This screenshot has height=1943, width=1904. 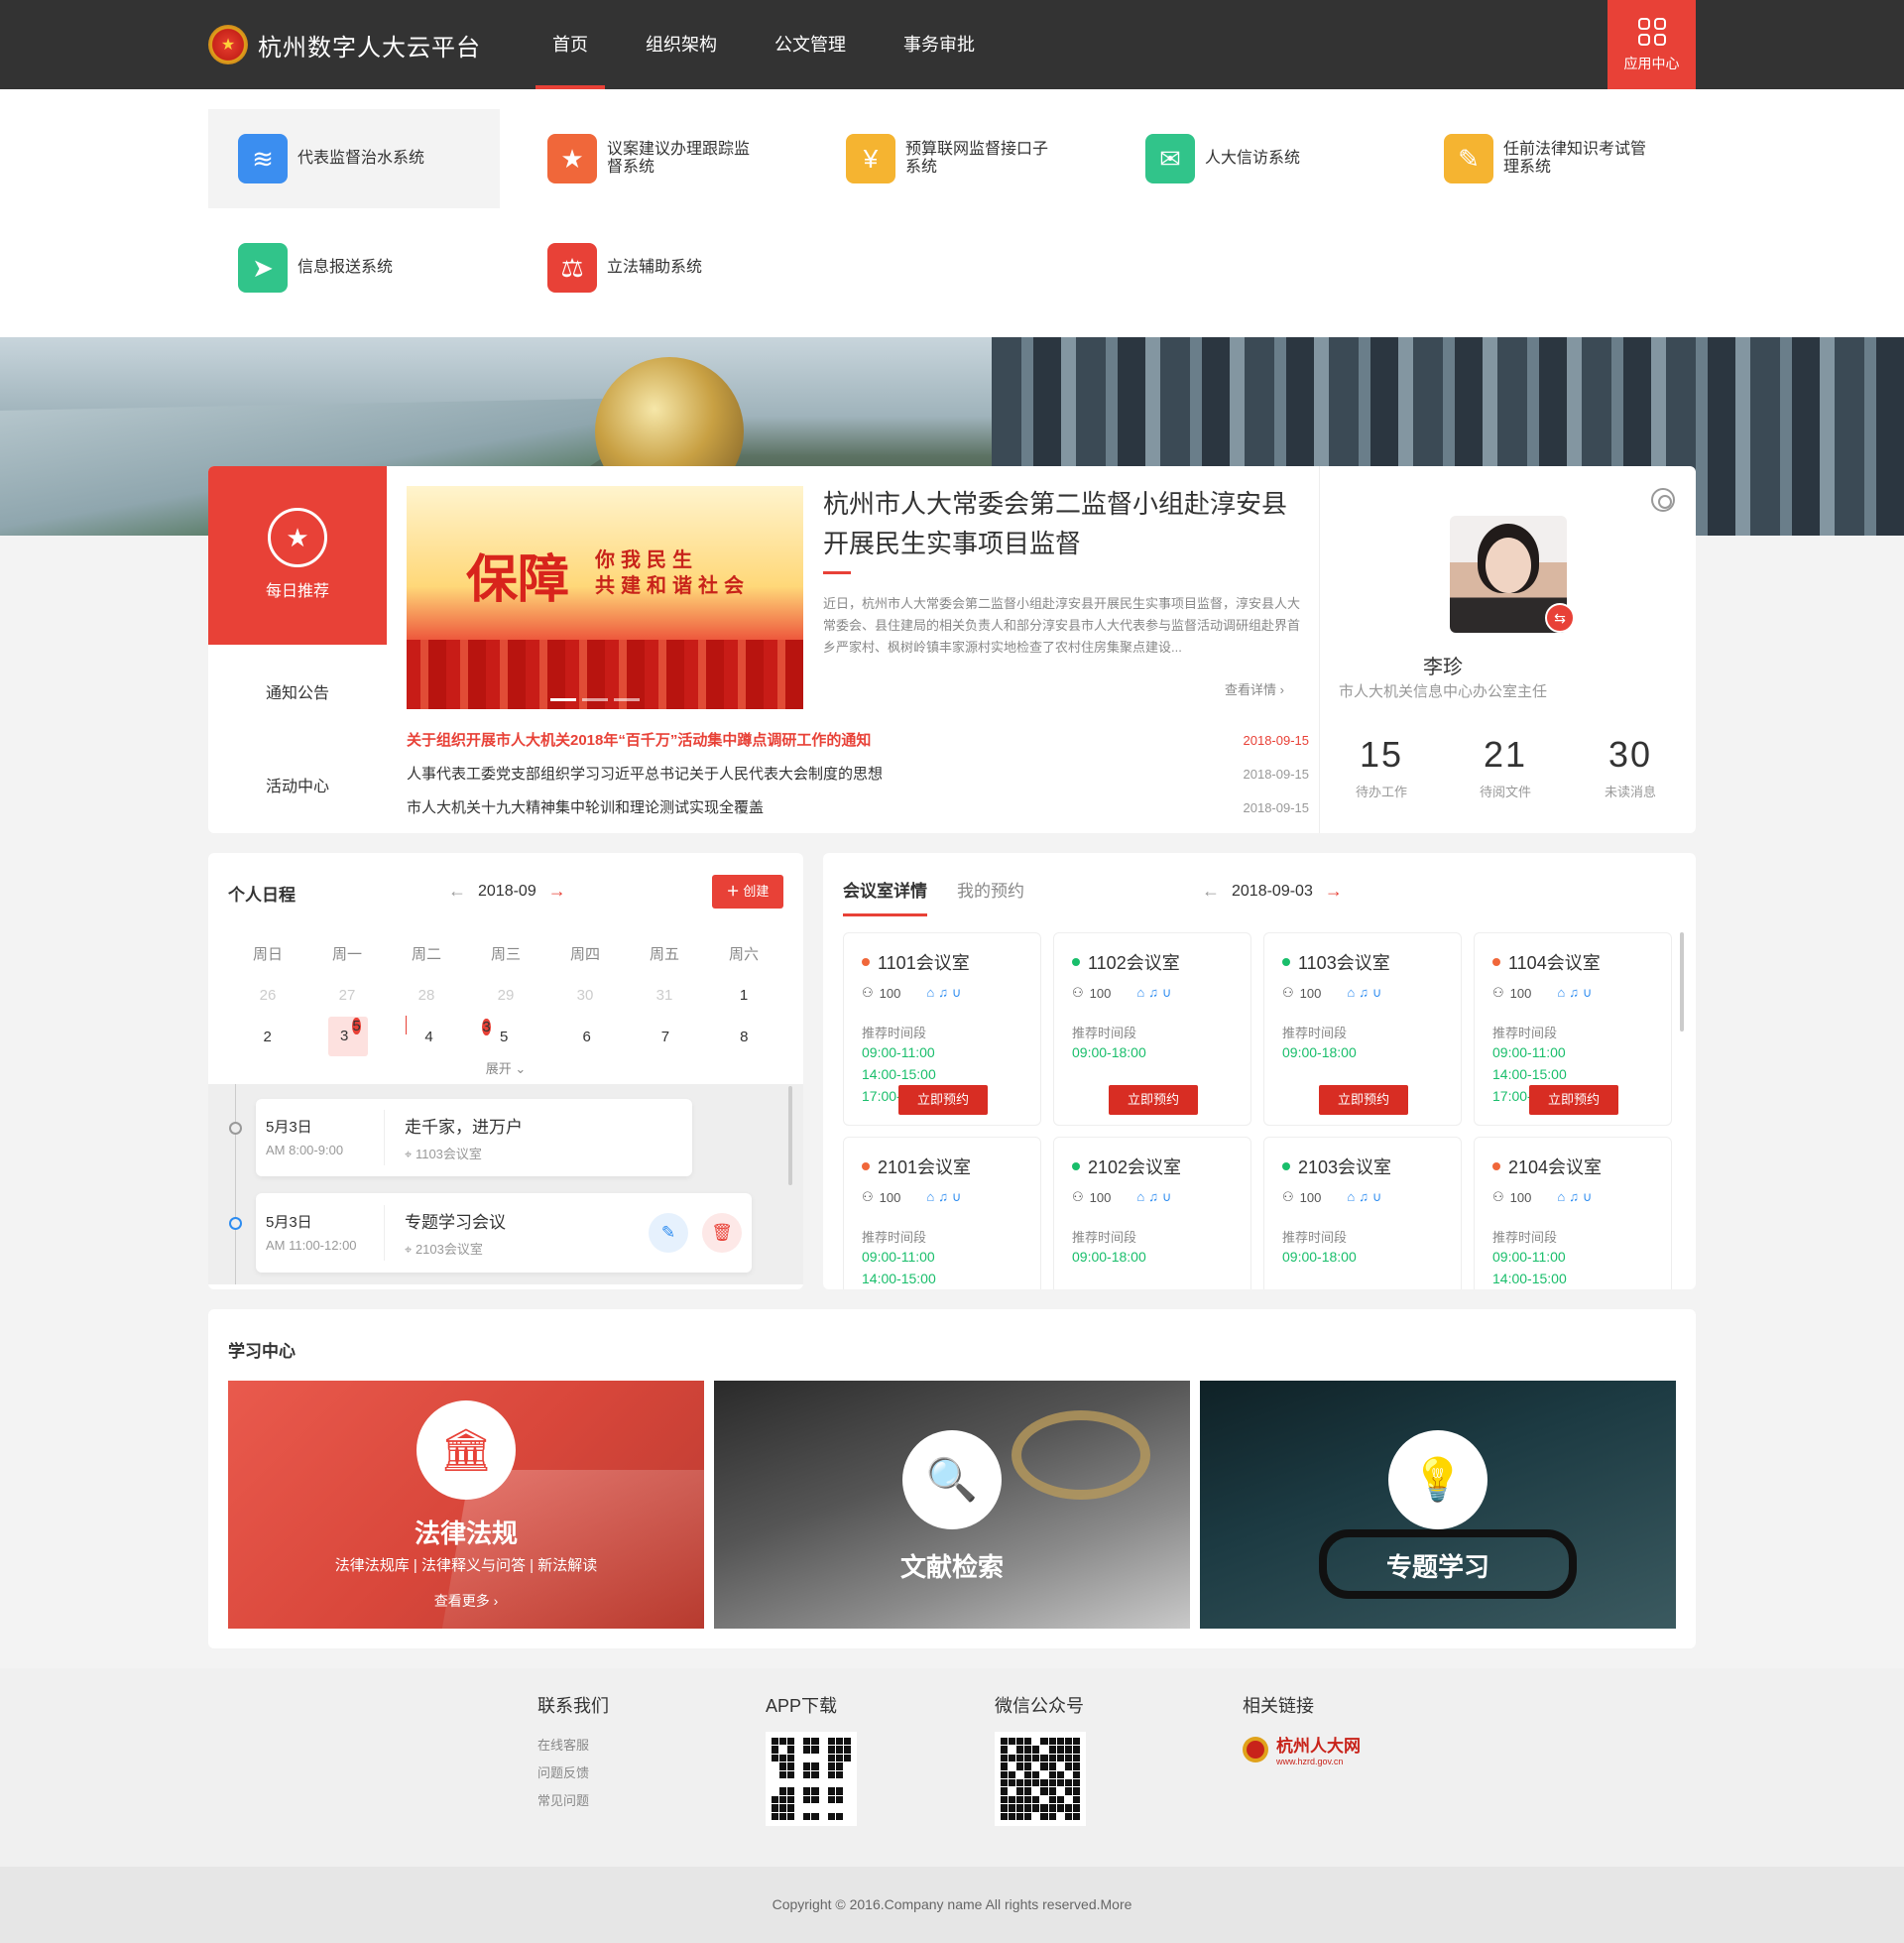 I want to click on event-card: 5月3日 AM 11:00-12:00 专题学习会议 ⌖ 2103会议室 ✎ 🗑, so click(x=504, y=1233).